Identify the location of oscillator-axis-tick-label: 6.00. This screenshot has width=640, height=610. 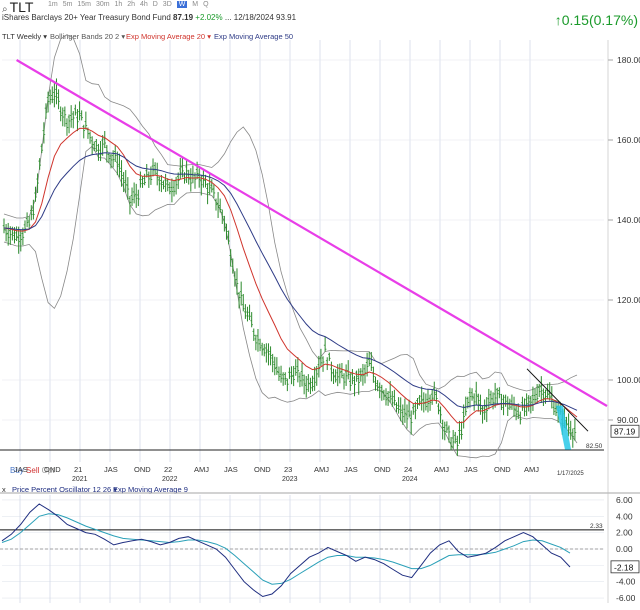
(624, 500).